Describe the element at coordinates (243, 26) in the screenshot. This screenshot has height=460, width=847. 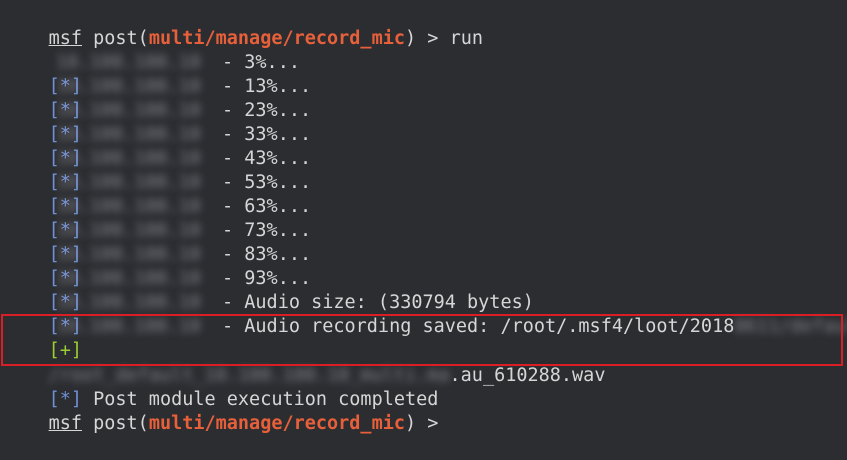
I see `prompt-line-run: msf post(multi/manage/record_mic) > run` at that location.